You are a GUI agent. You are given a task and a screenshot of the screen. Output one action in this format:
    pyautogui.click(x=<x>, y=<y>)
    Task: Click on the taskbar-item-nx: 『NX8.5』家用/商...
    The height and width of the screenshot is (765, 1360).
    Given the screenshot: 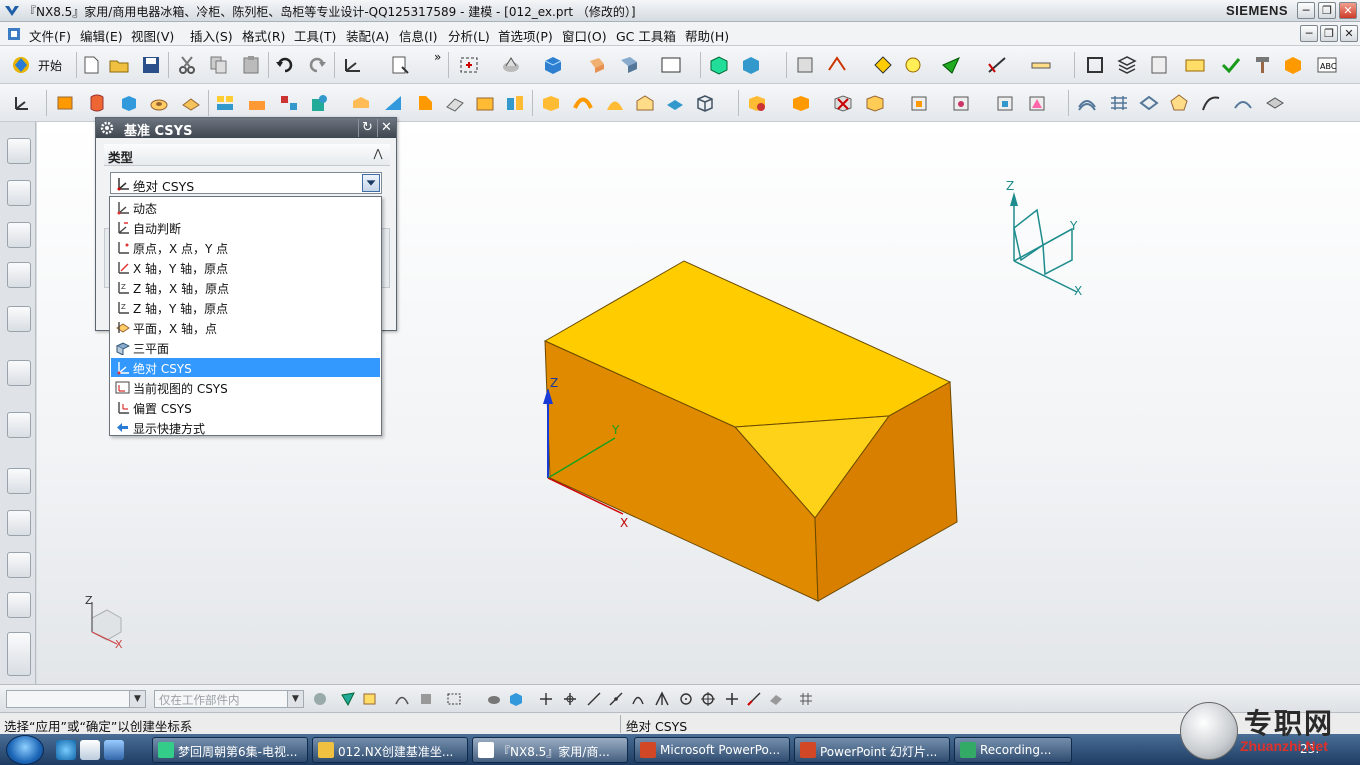 What is the action you would take?
    pyautogui.click(x=550, y=750)
    